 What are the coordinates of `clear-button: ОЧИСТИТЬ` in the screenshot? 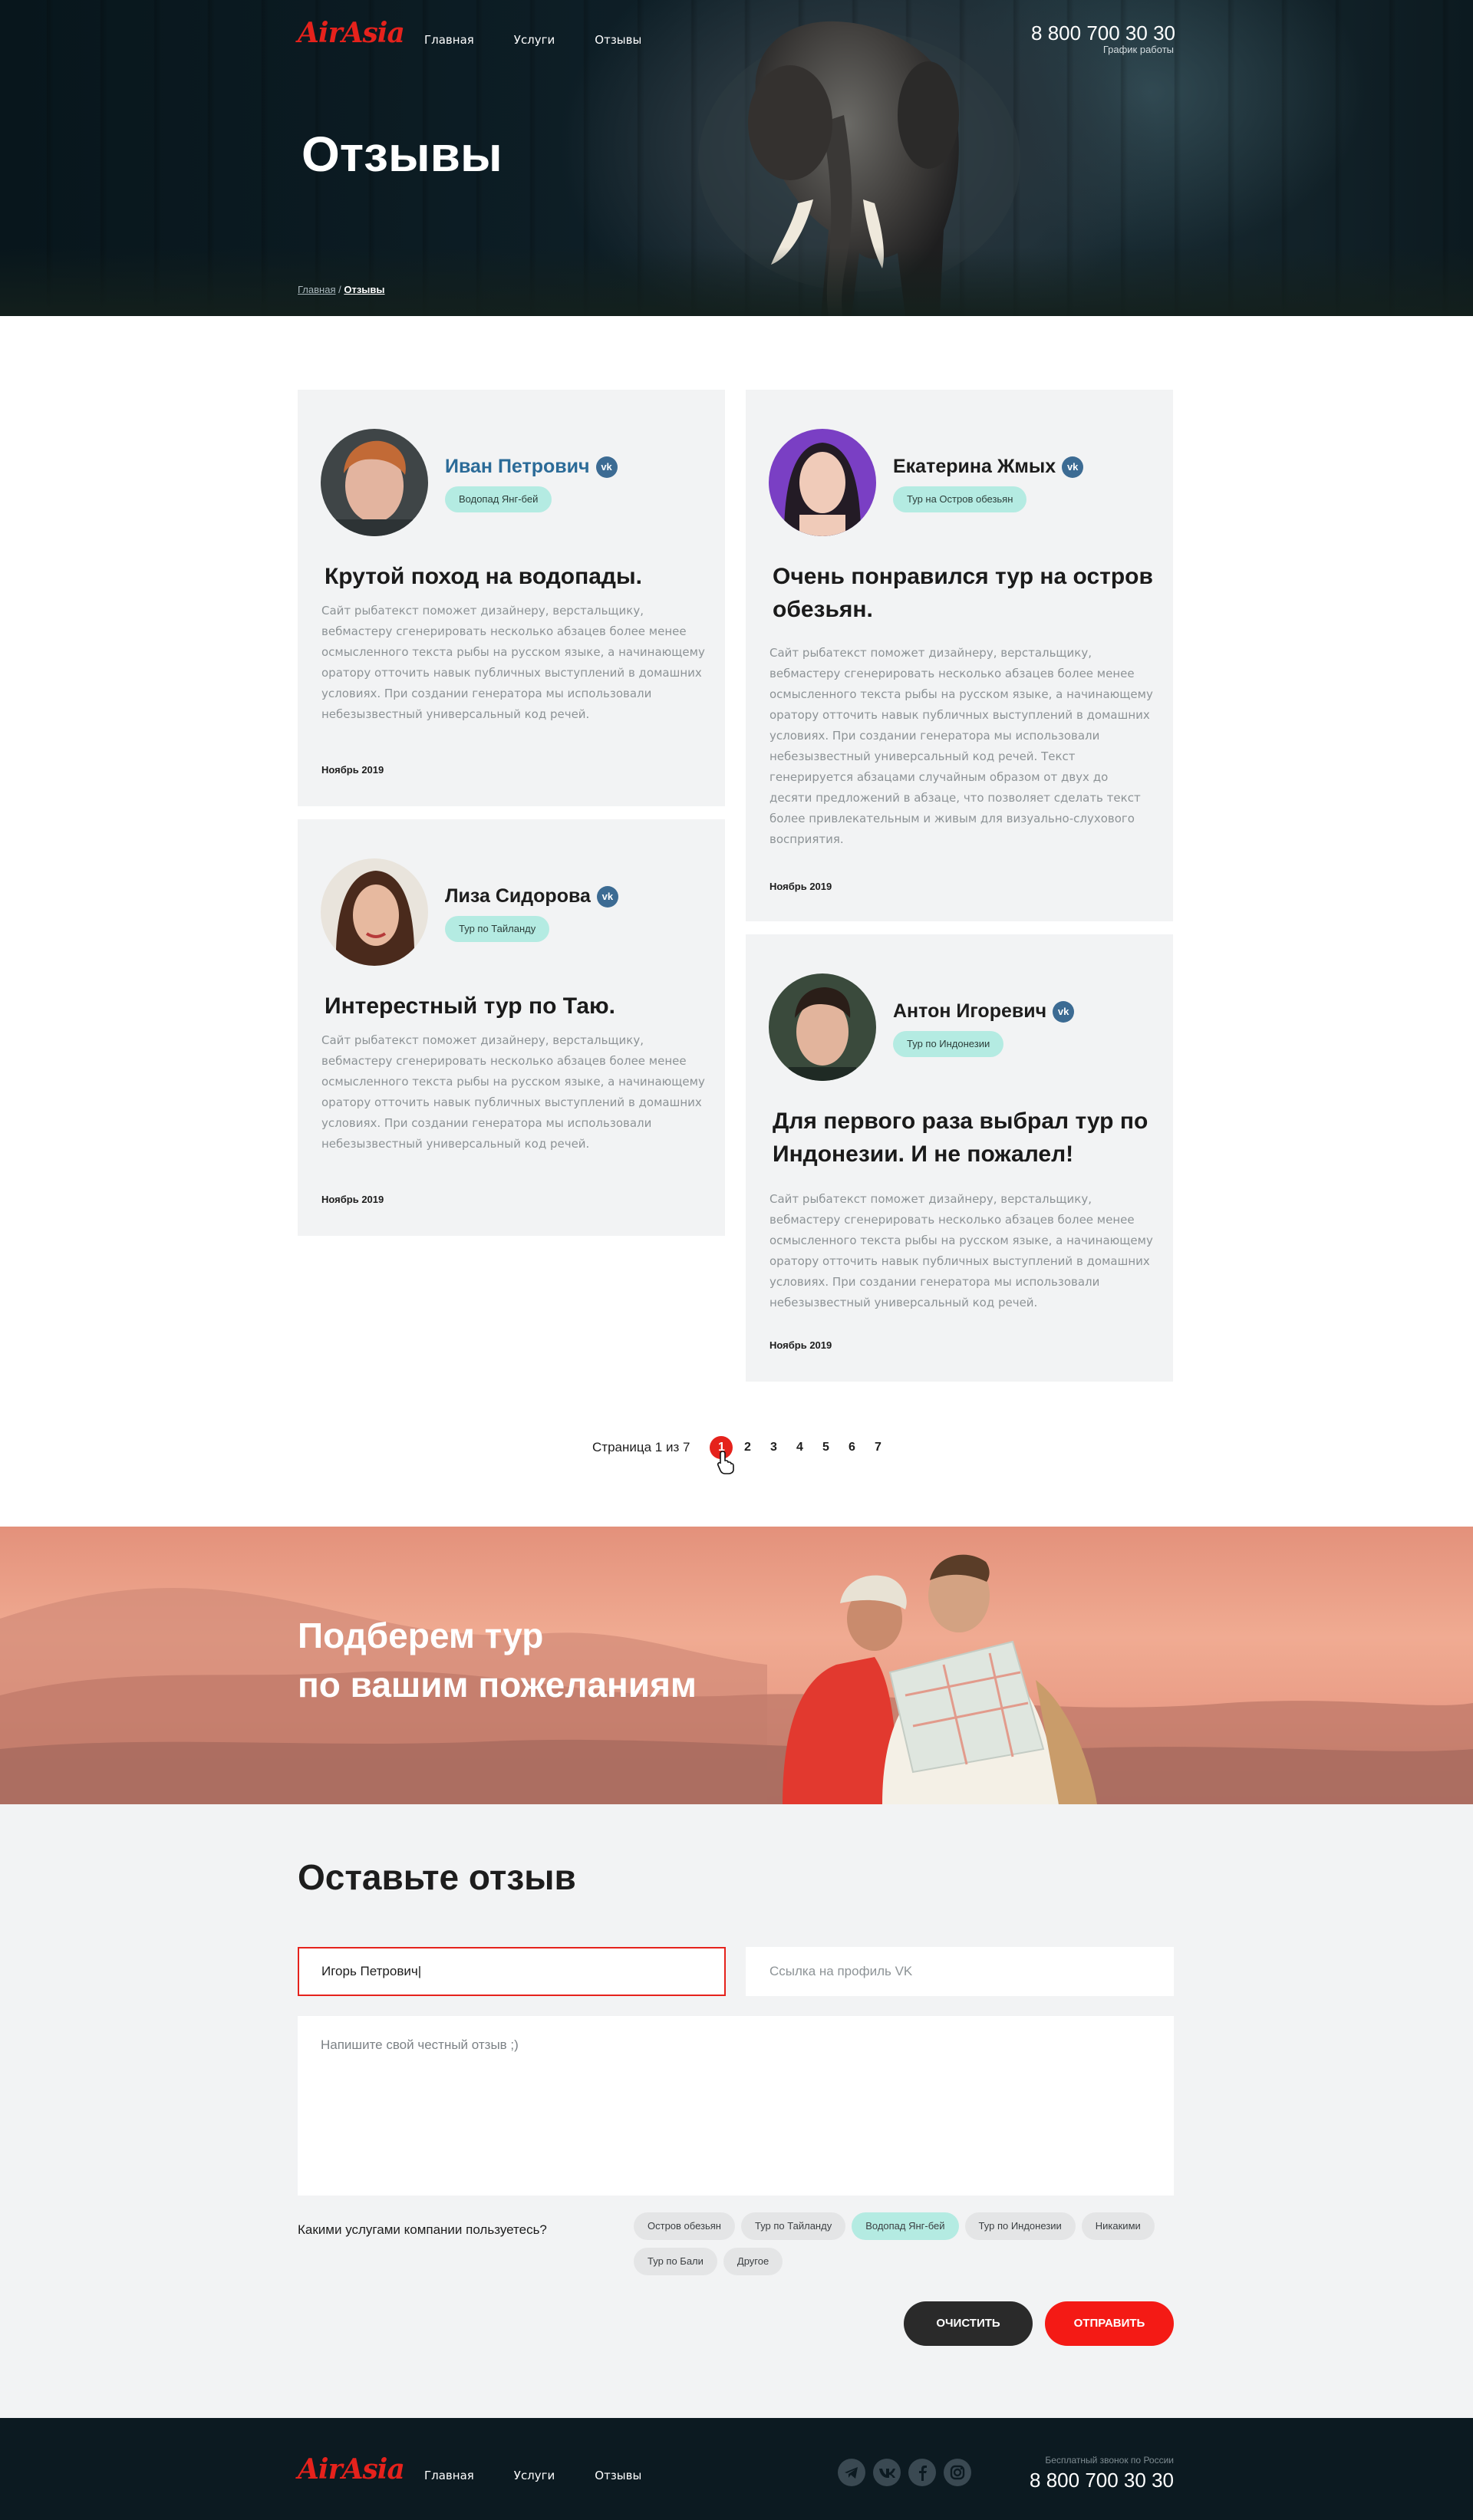 It's located at (969, 2323).